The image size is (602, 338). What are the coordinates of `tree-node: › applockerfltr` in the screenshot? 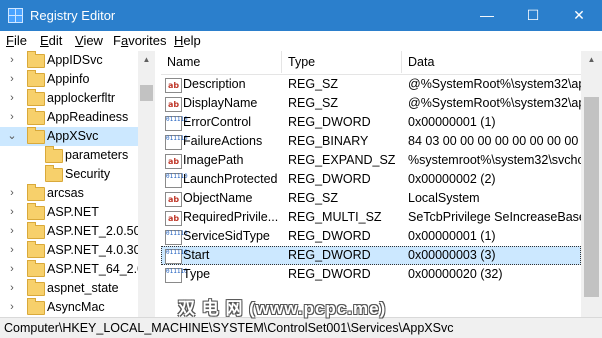 It's located at (70, 98).